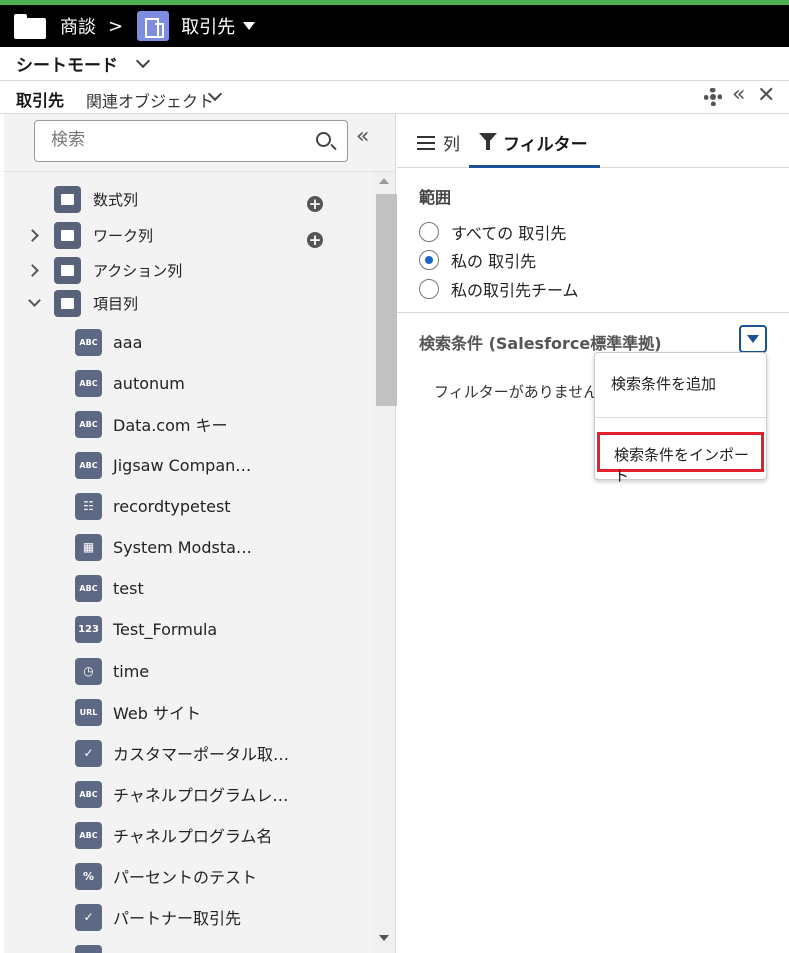  I want to click on field-label: autonum, so click(149, 383).